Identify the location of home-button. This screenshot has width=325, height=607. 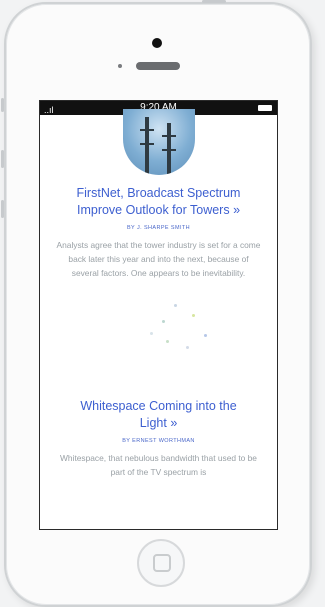
(161, 563).